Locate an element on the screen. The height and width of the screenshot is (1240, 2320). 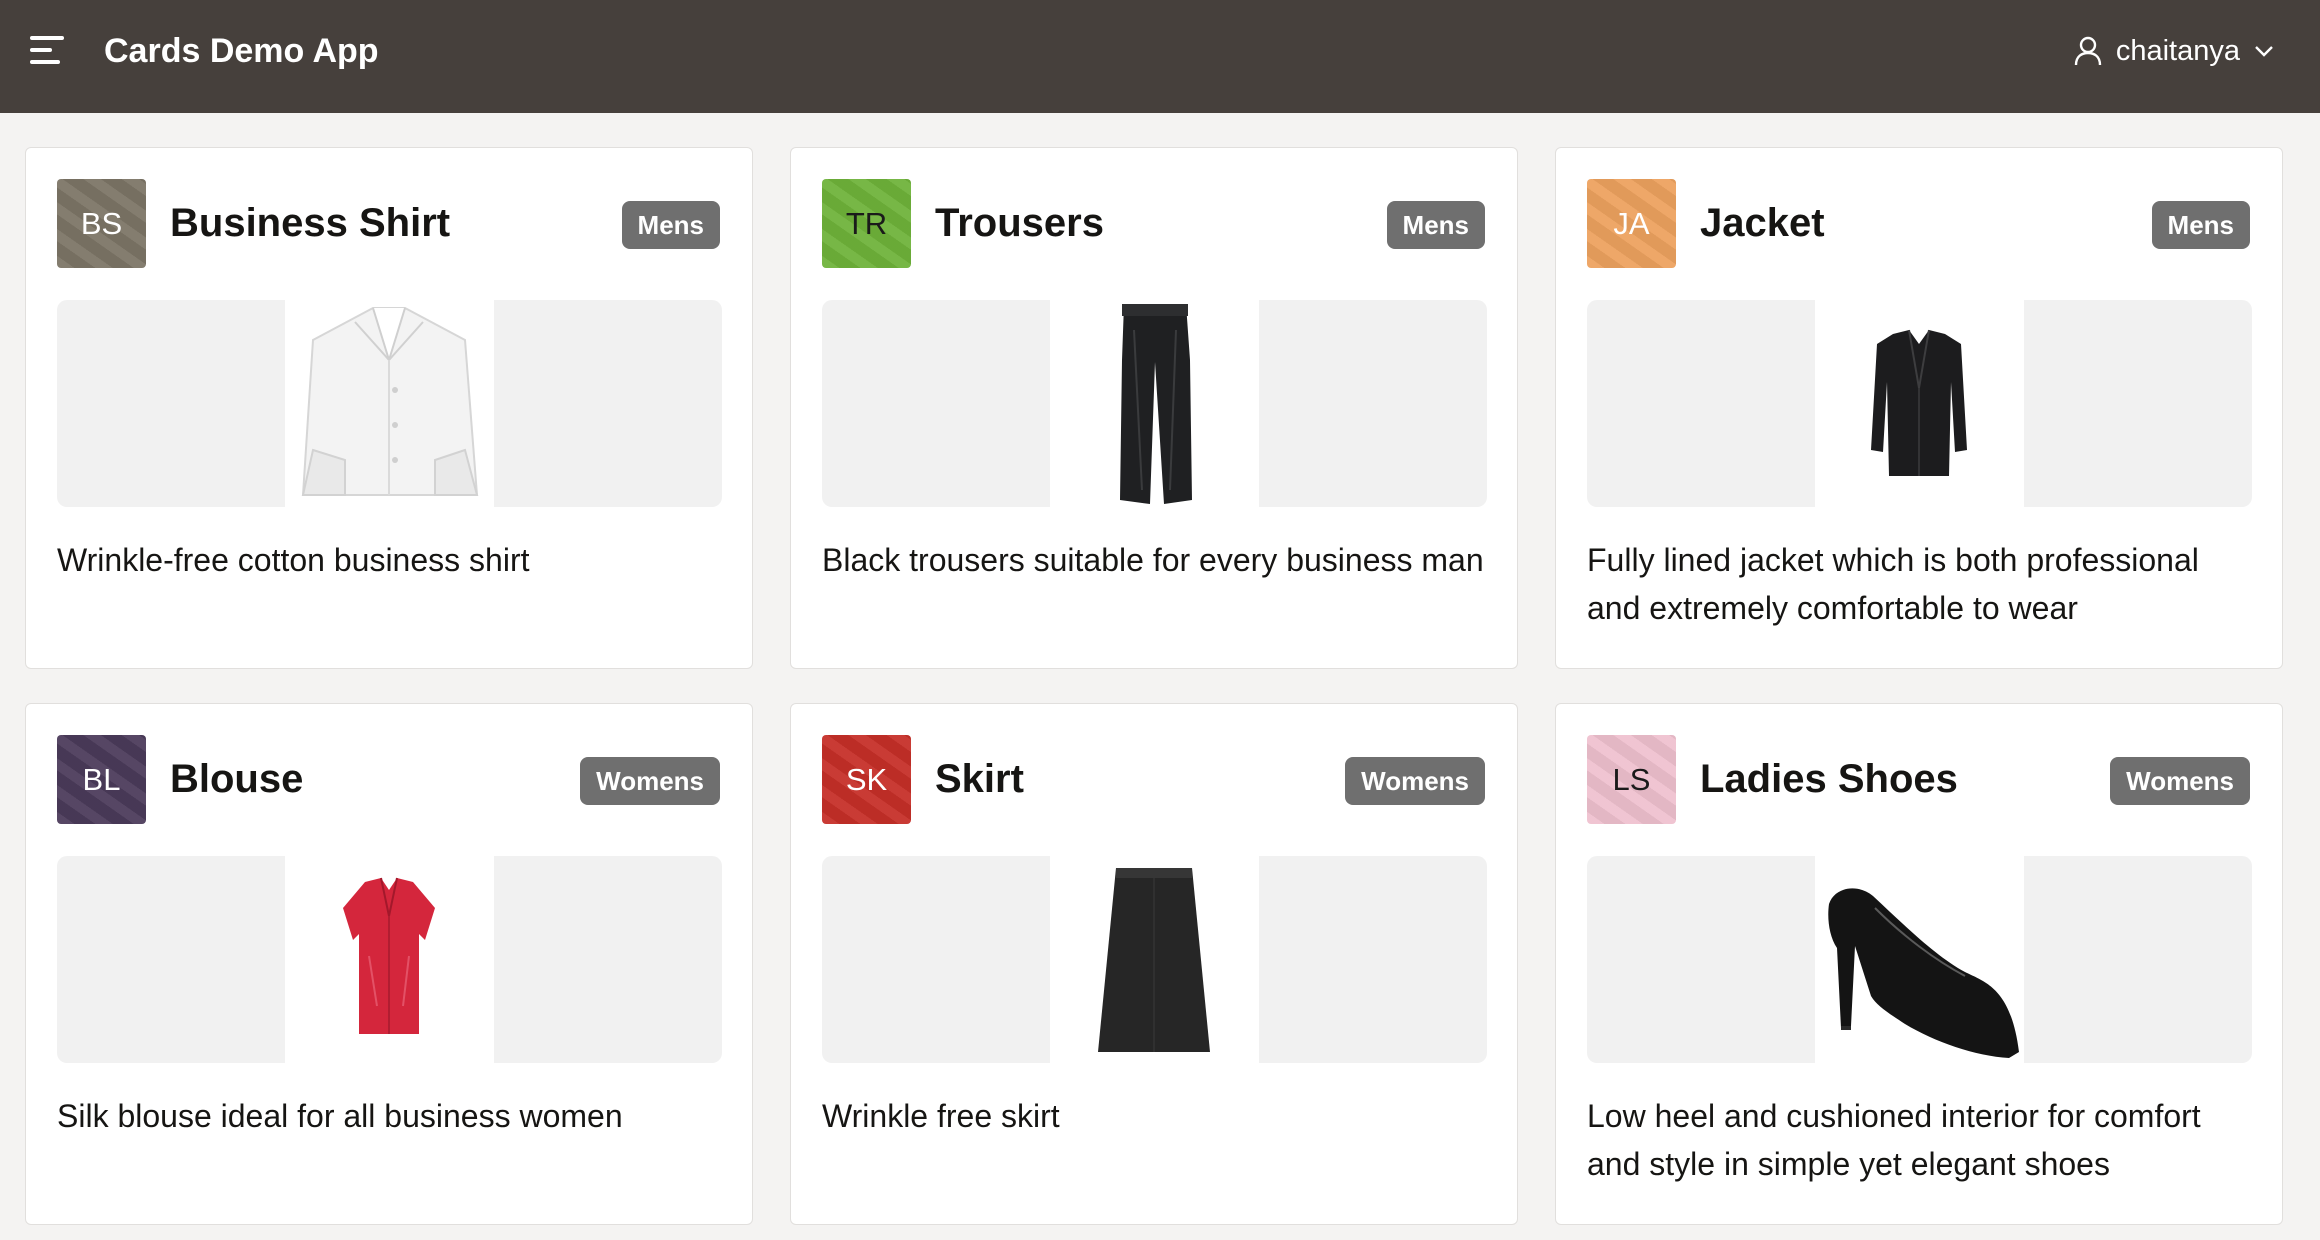
user-name: chaitanya is located at coordinates (2177, 51).